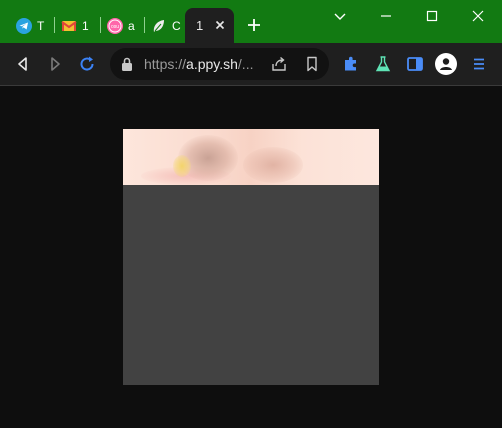  What do you see at coordinates (23, 64) in the screenshot?
I see `back-icon` at bounding box center [23, 64].